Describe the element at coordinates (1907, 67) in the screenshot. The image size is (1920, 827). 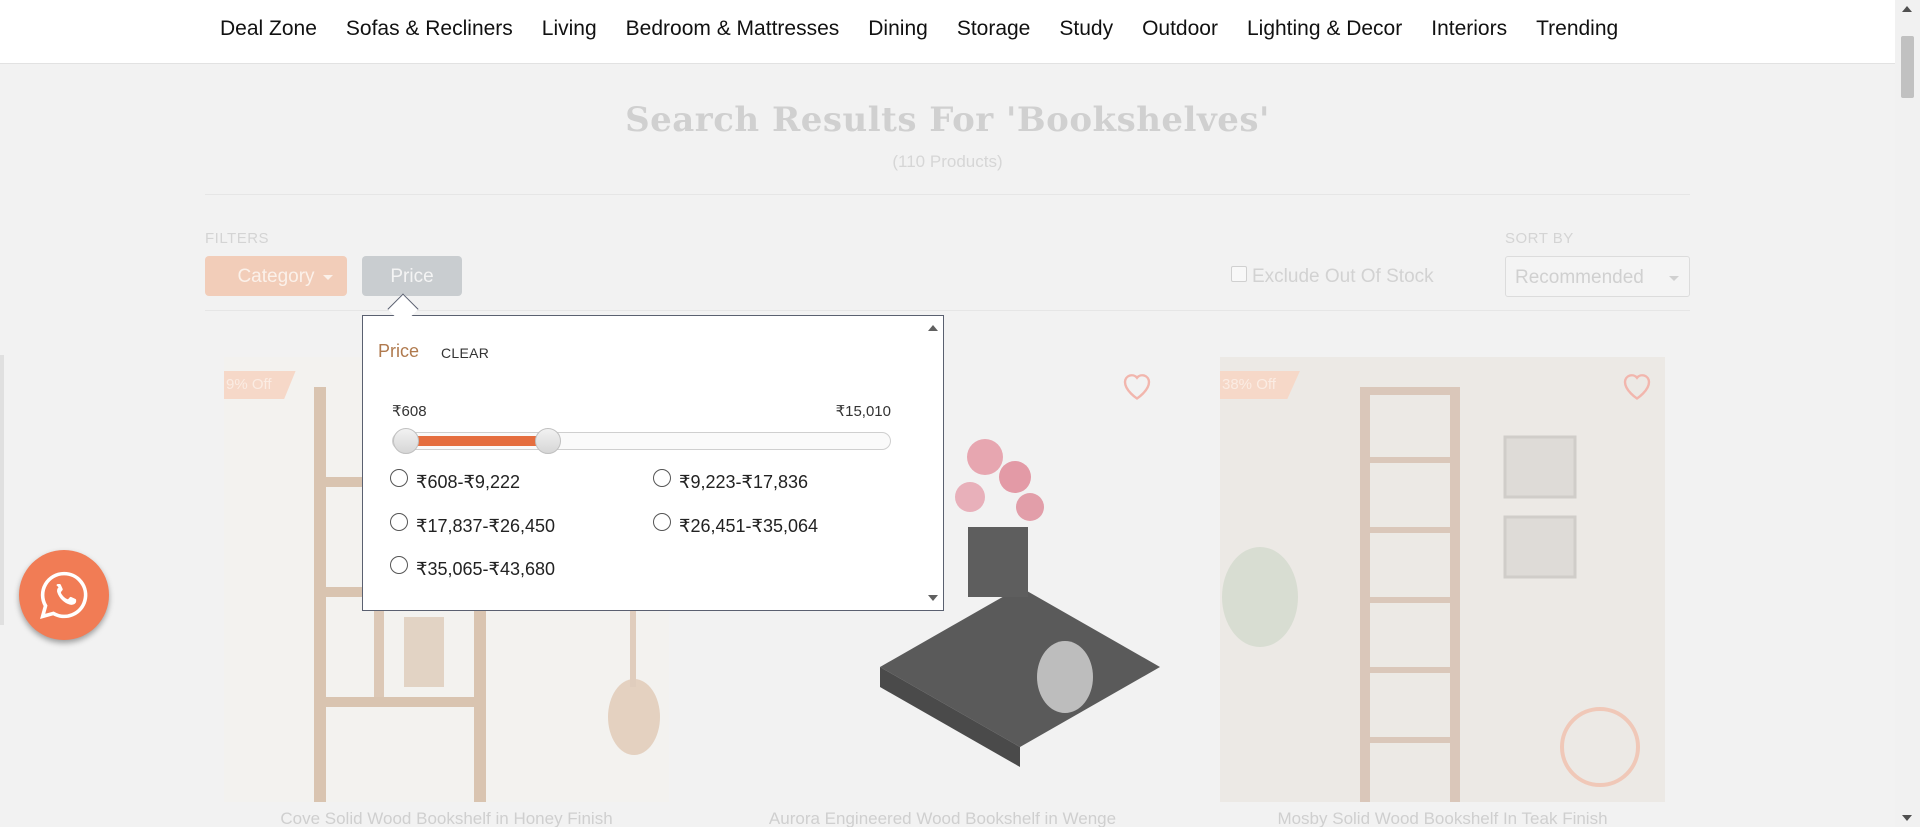
I see `scroll-thumb` at that location.